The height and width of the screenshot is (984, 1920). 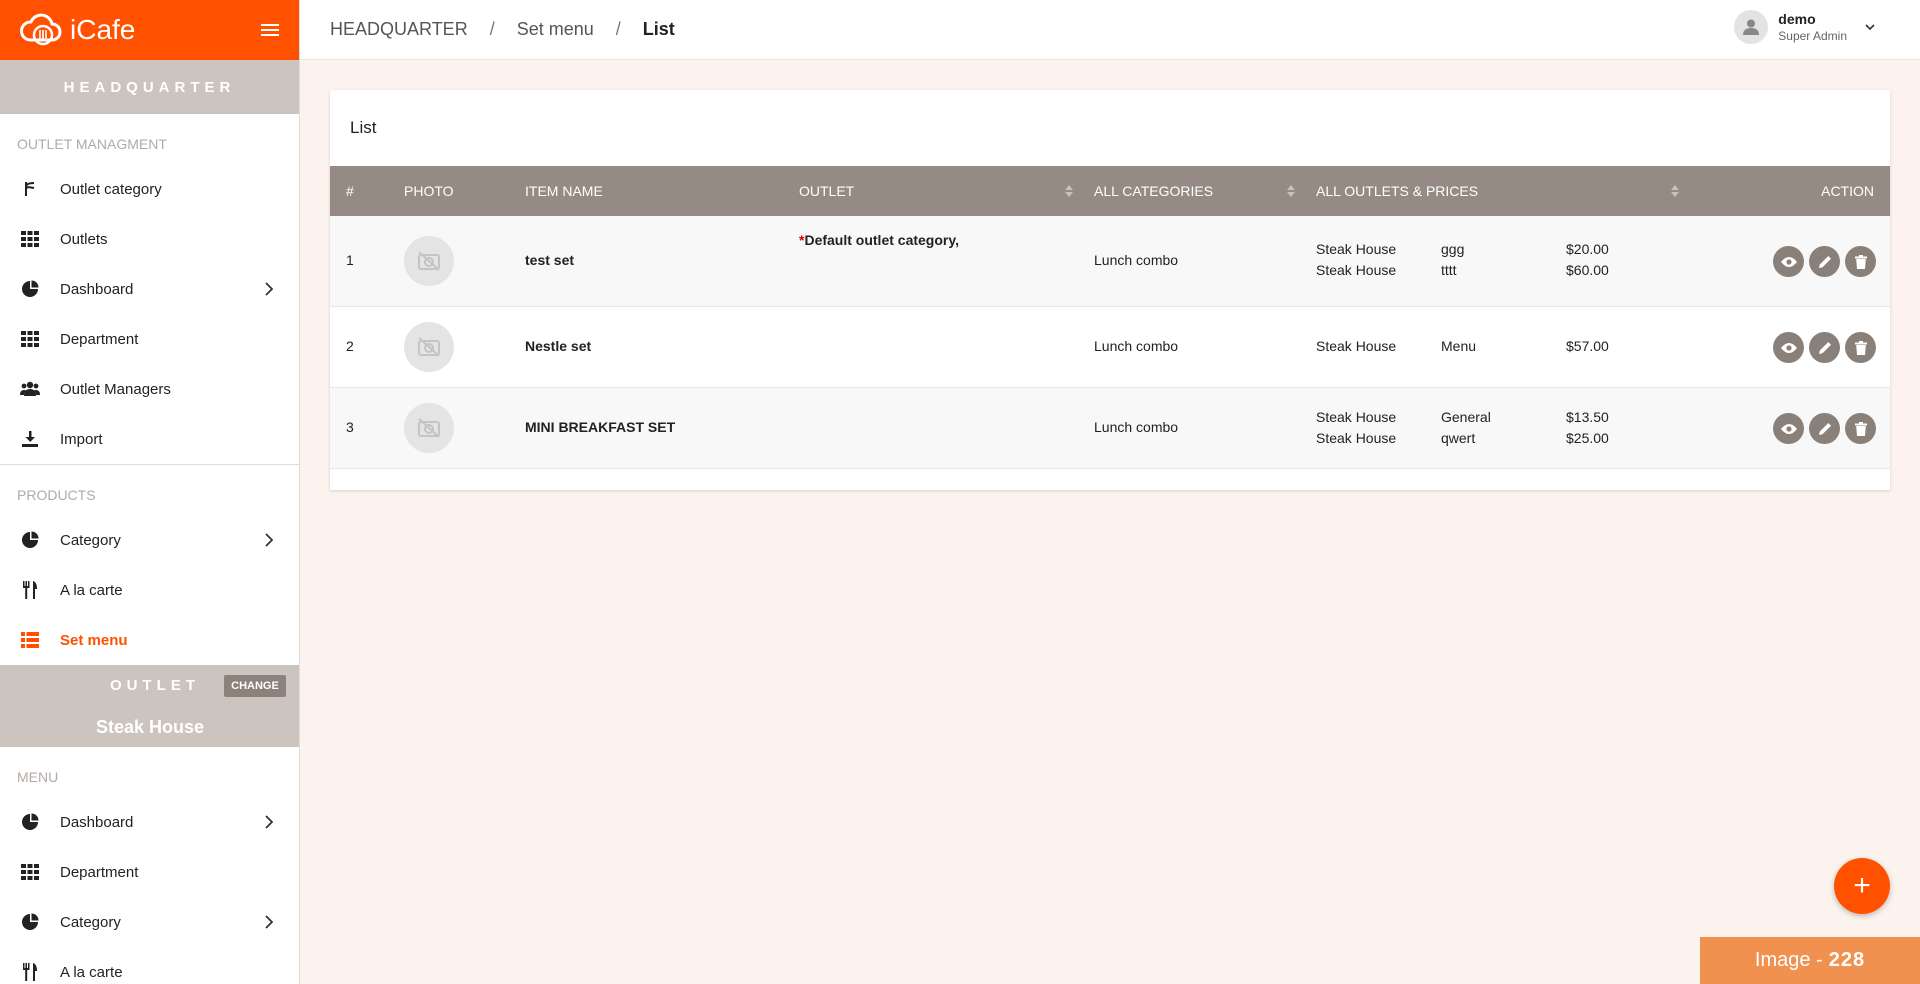 What do you see at coordinates (149, 965) in the screenshot?
I see `sidebar-item-menu-a-la-carte: A la carte` at bounding box center [149, 965].